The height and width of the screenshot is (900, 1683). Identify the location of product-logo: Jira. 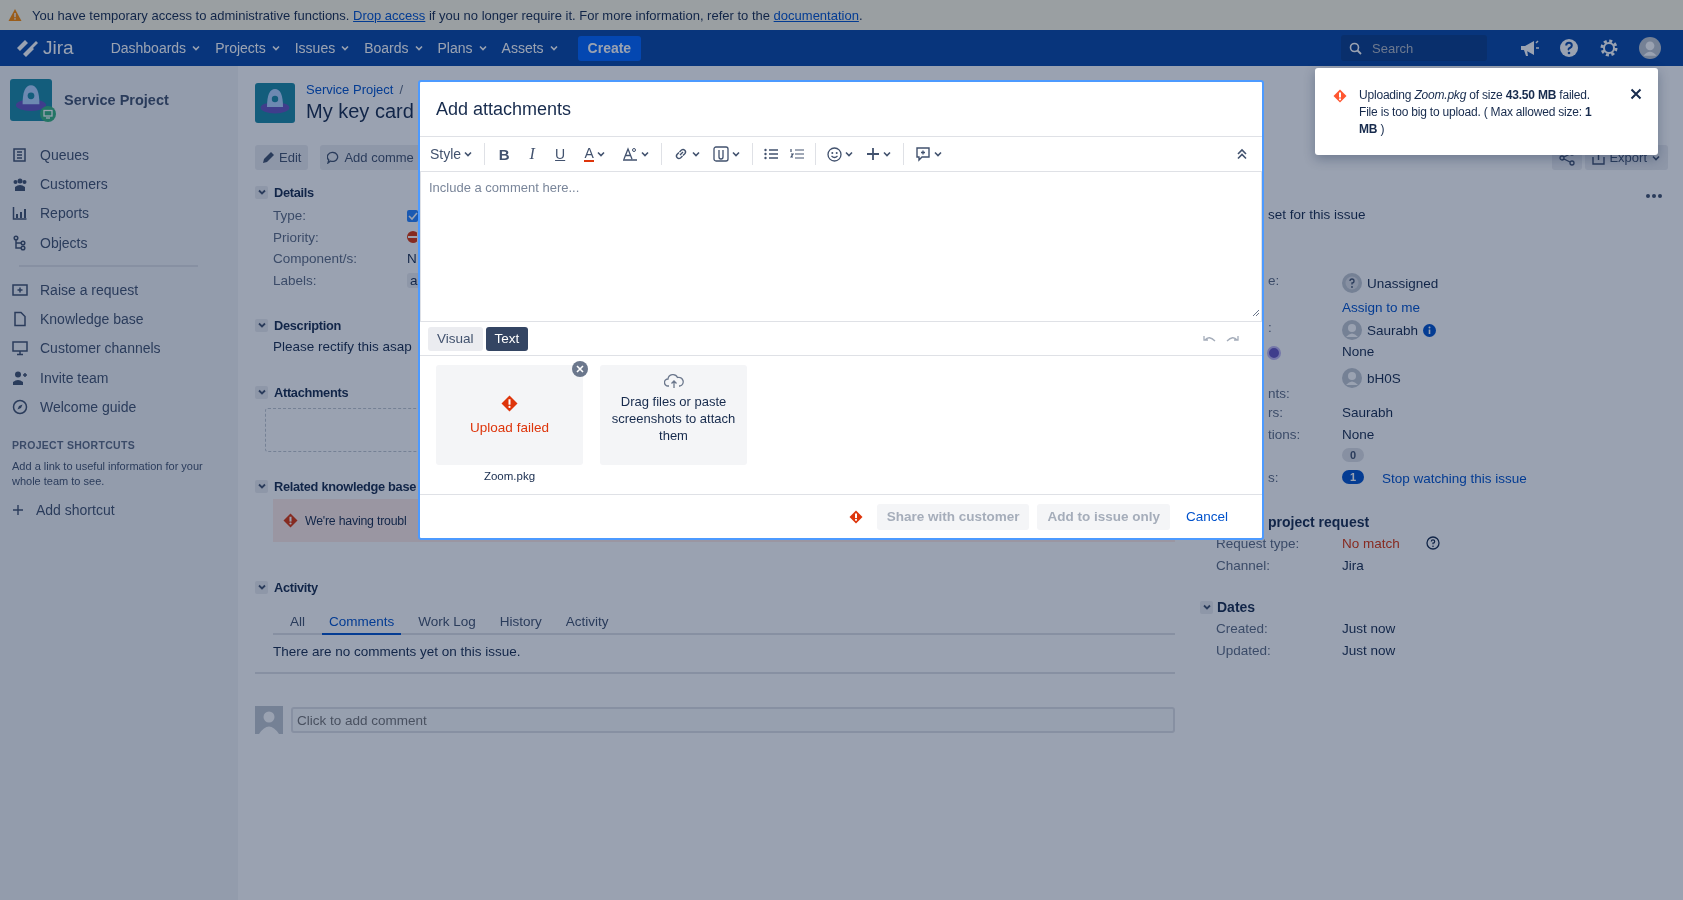
(44, 48).